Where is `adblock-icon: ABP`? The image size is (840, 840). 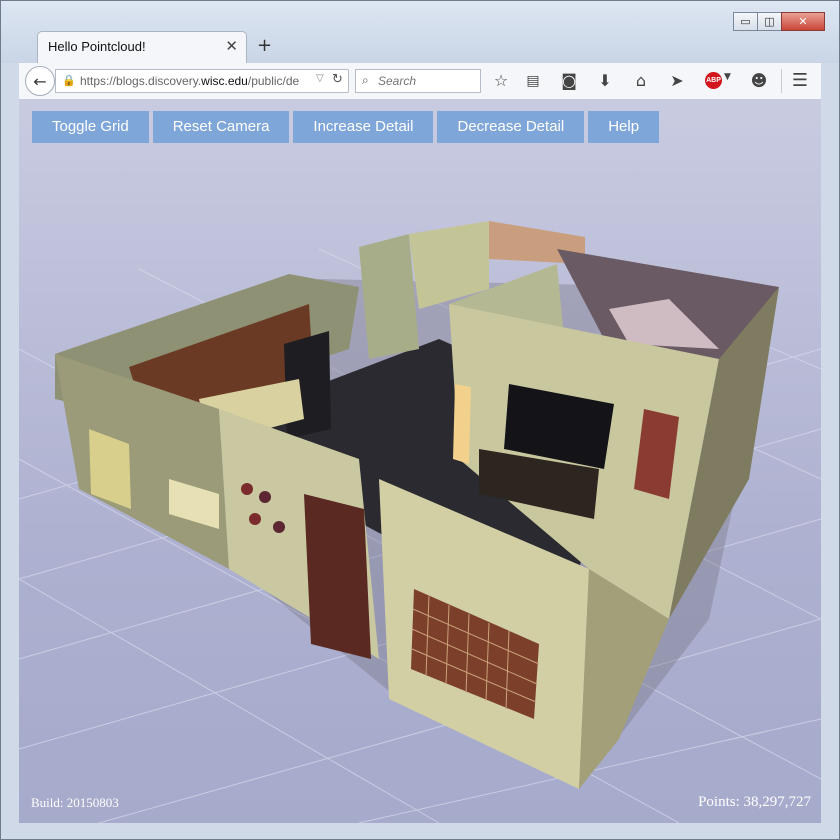
adblock-icon: ABP is located at coordinates (713, 80).